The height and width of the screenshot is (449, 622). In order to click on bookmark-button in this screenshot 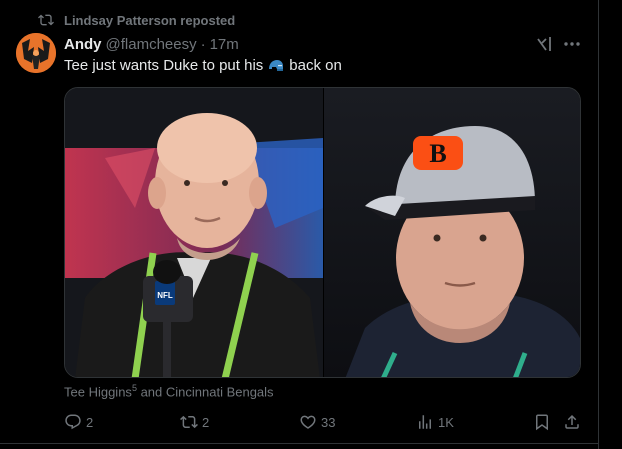, I will do `click(544, 422)`.